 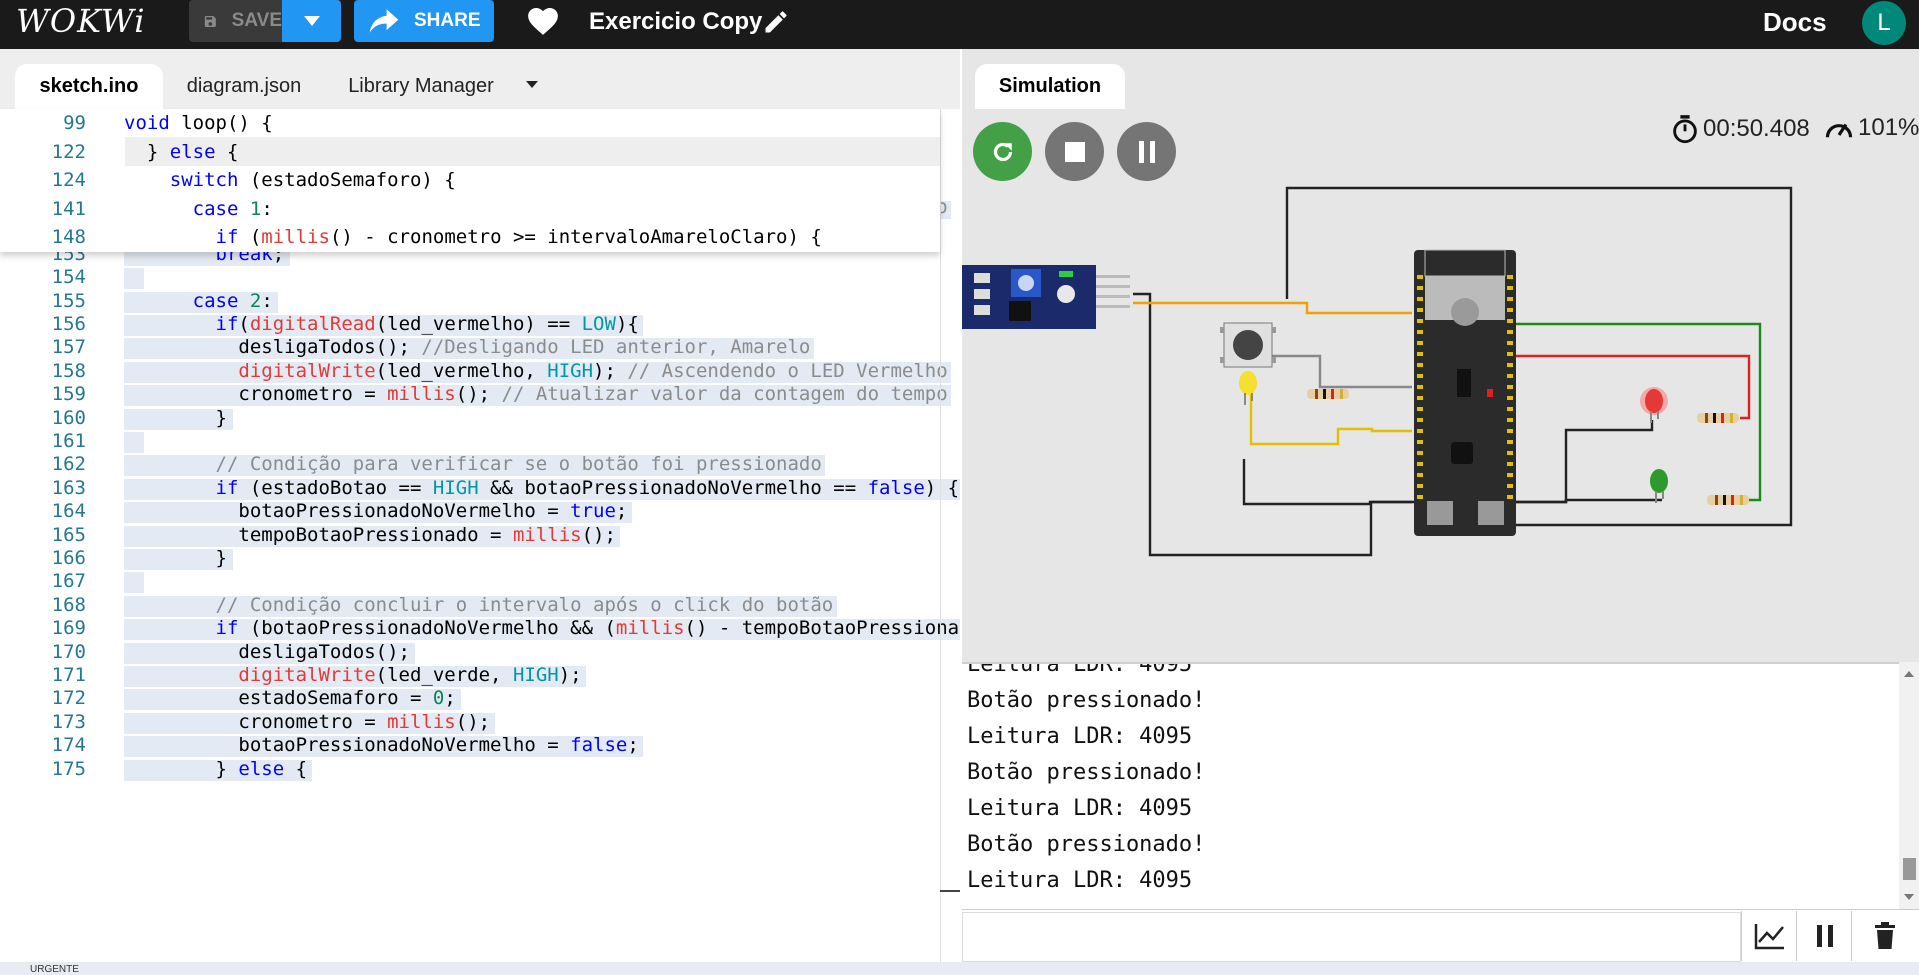 What do you see at coordinates (54, 969) in the screenshot?
I see `urgent-badge-label: URGENTE` at bounding box center [54, 969].